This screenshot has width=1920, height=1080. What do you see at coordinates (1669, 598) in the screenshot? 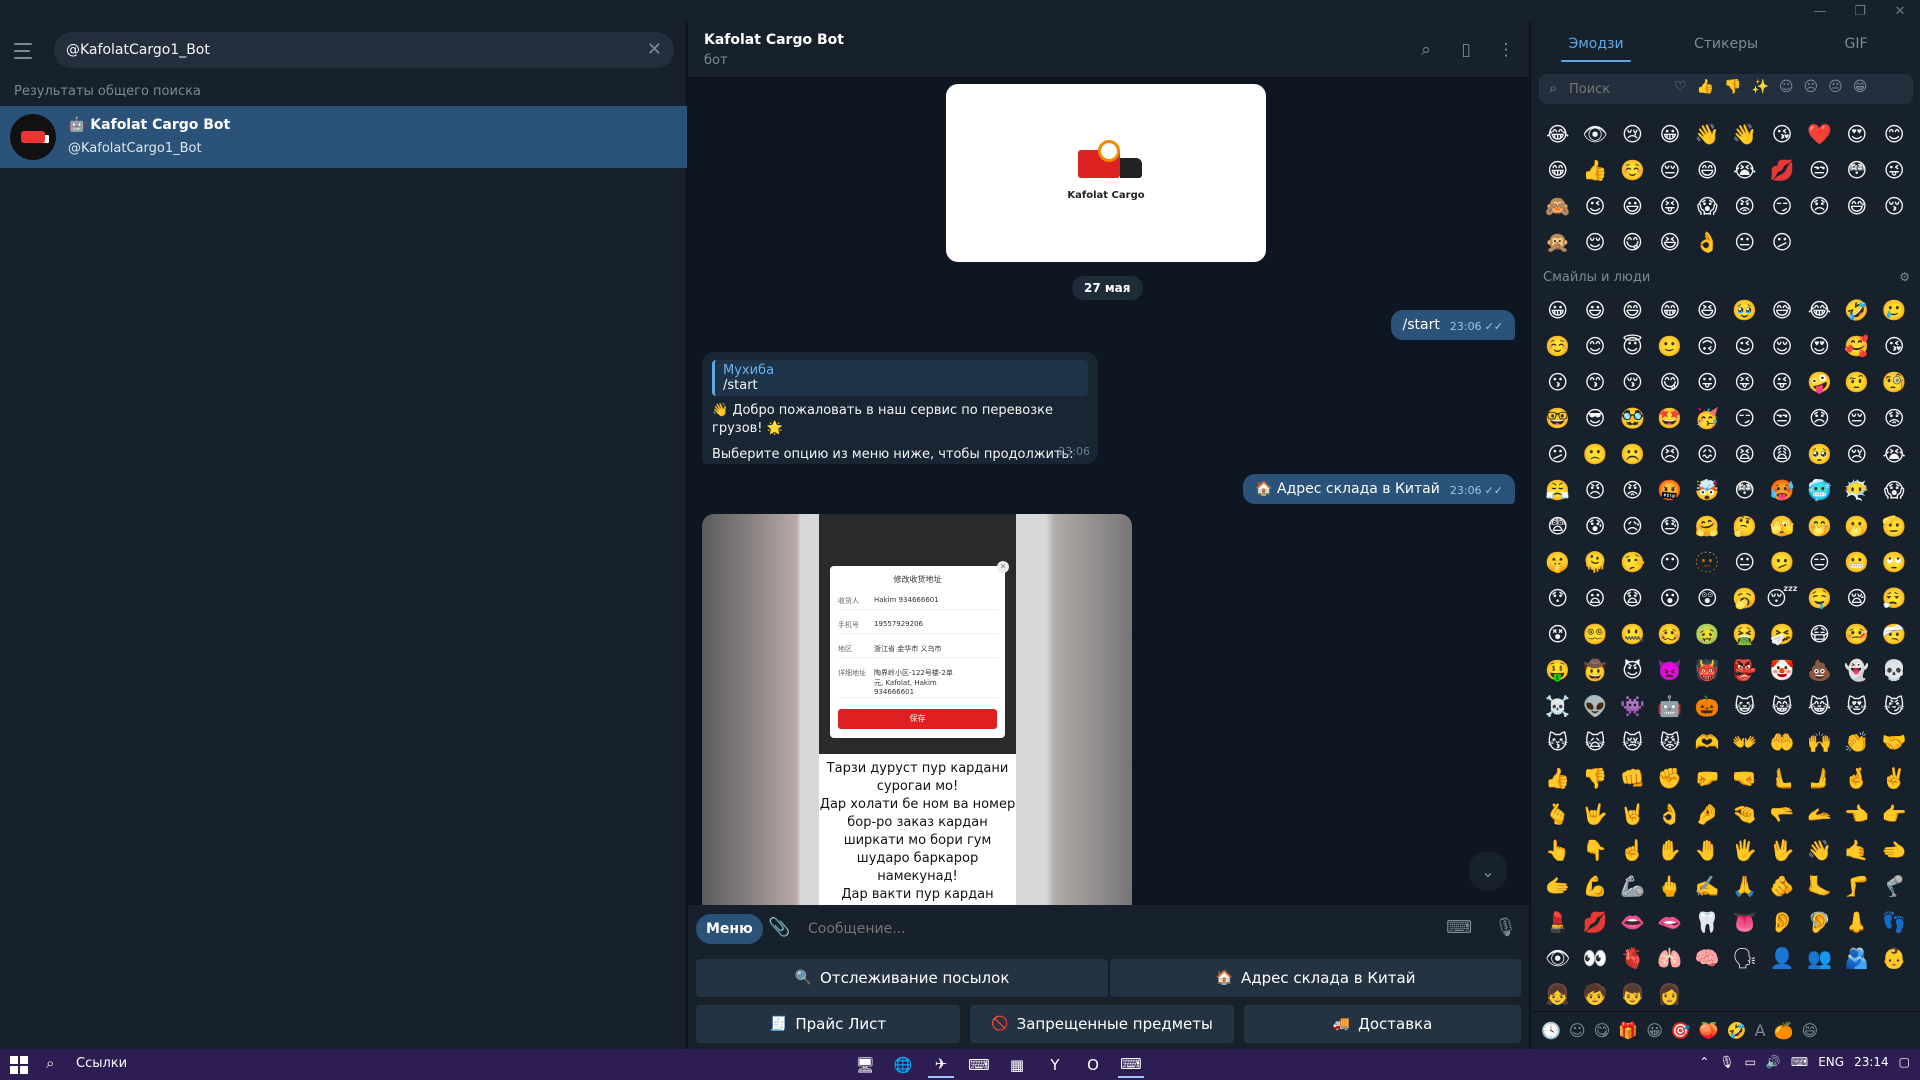
I see `emoji-icon: 😮` at bounding box center [1669, 598].